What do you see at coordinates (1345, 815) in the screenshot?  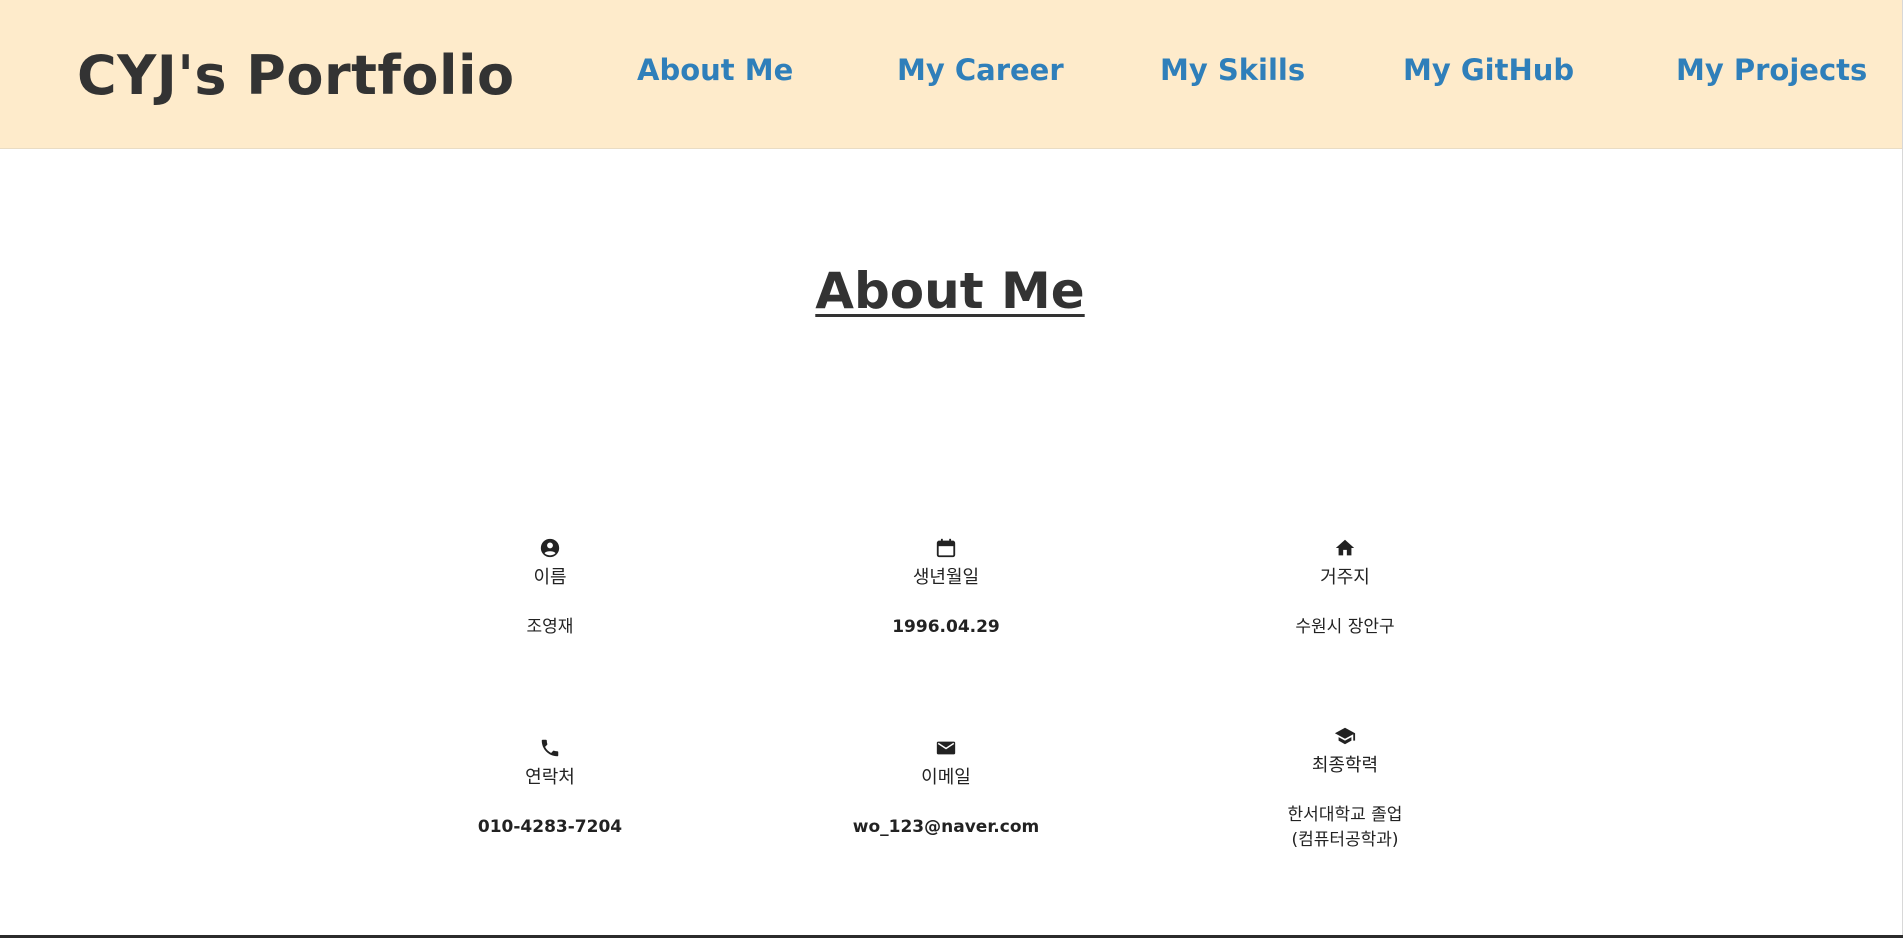 I see `info-value-line: 한서대학교 졸업` at bounding box center [1345, 815].